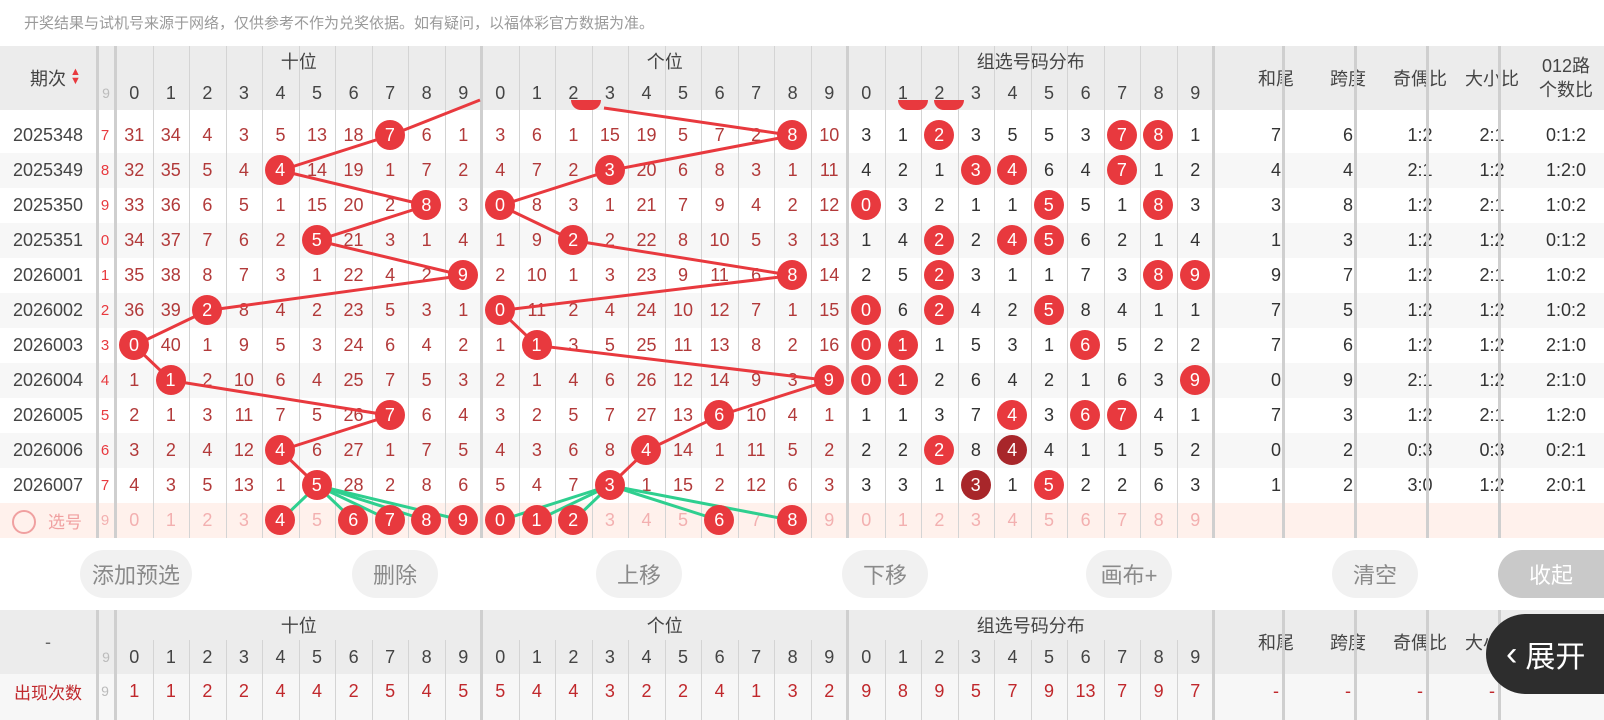 The height and width of the screenshot is (720, 1604). Describe the element at coordinates (353, 485) in the screenshot. I see `ten-miss-cell: 28` at that location.